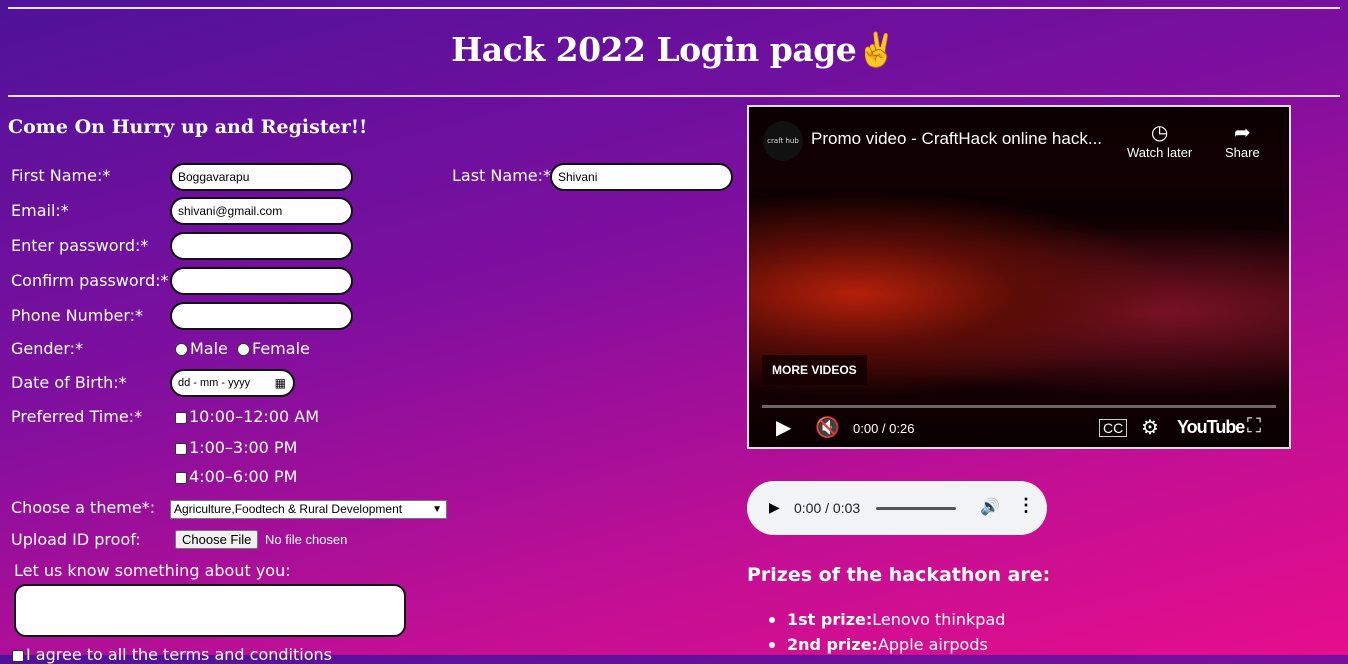  Describe the element at coordinates (236, 448) in the screenshot. I see `time-option-2: 1:00–3:00 PM` at that location.